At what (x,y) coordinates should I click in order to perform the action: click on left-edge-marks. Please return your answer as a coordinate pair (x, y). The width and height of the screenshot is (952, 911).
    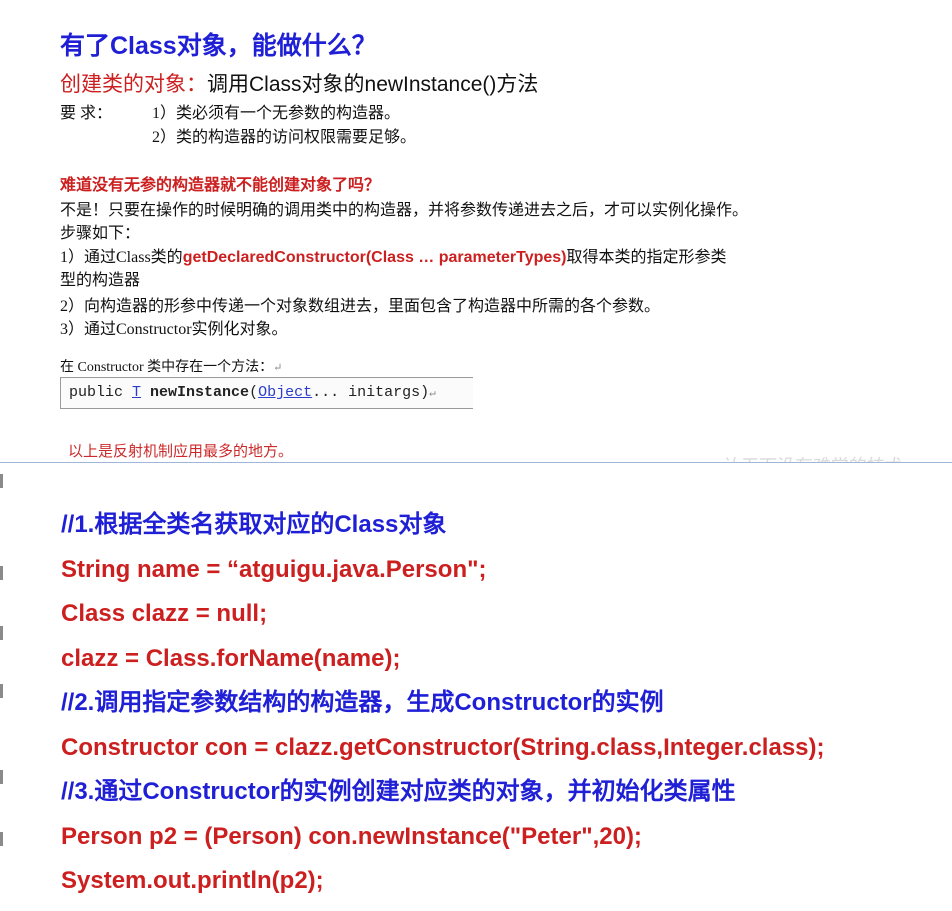
    Looking at the image, I should click on (1, 690).